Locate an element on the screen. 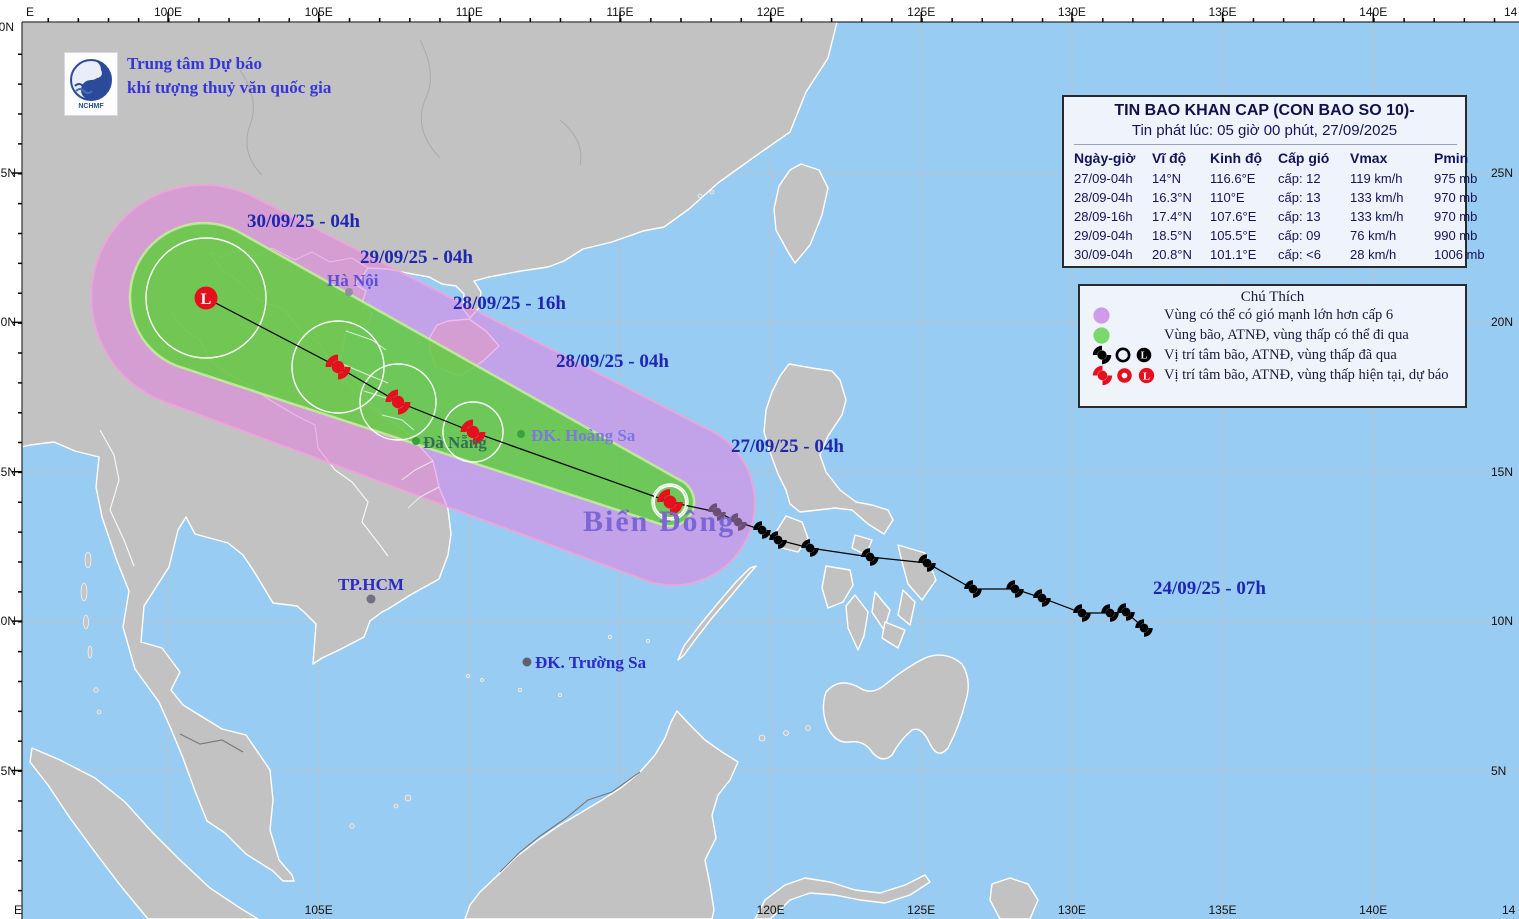  cell-lon: 110°E is located at coordinates (1227, 197).